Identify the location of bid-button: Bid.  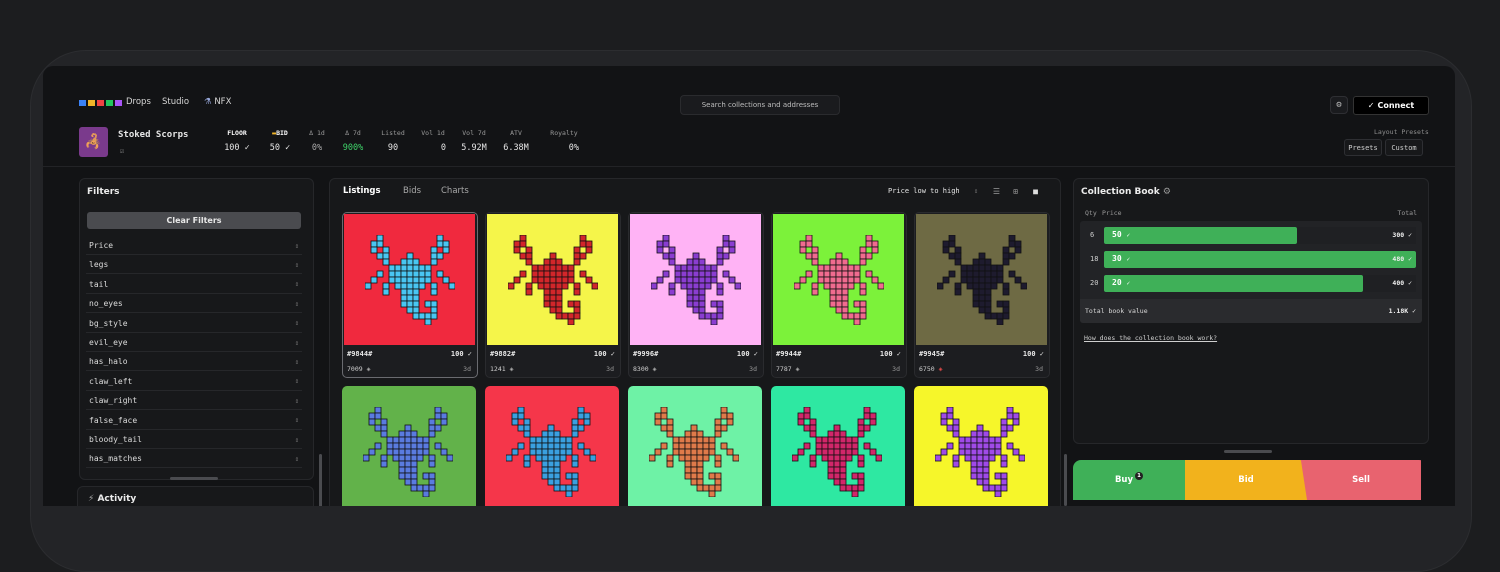
(1246, 480).